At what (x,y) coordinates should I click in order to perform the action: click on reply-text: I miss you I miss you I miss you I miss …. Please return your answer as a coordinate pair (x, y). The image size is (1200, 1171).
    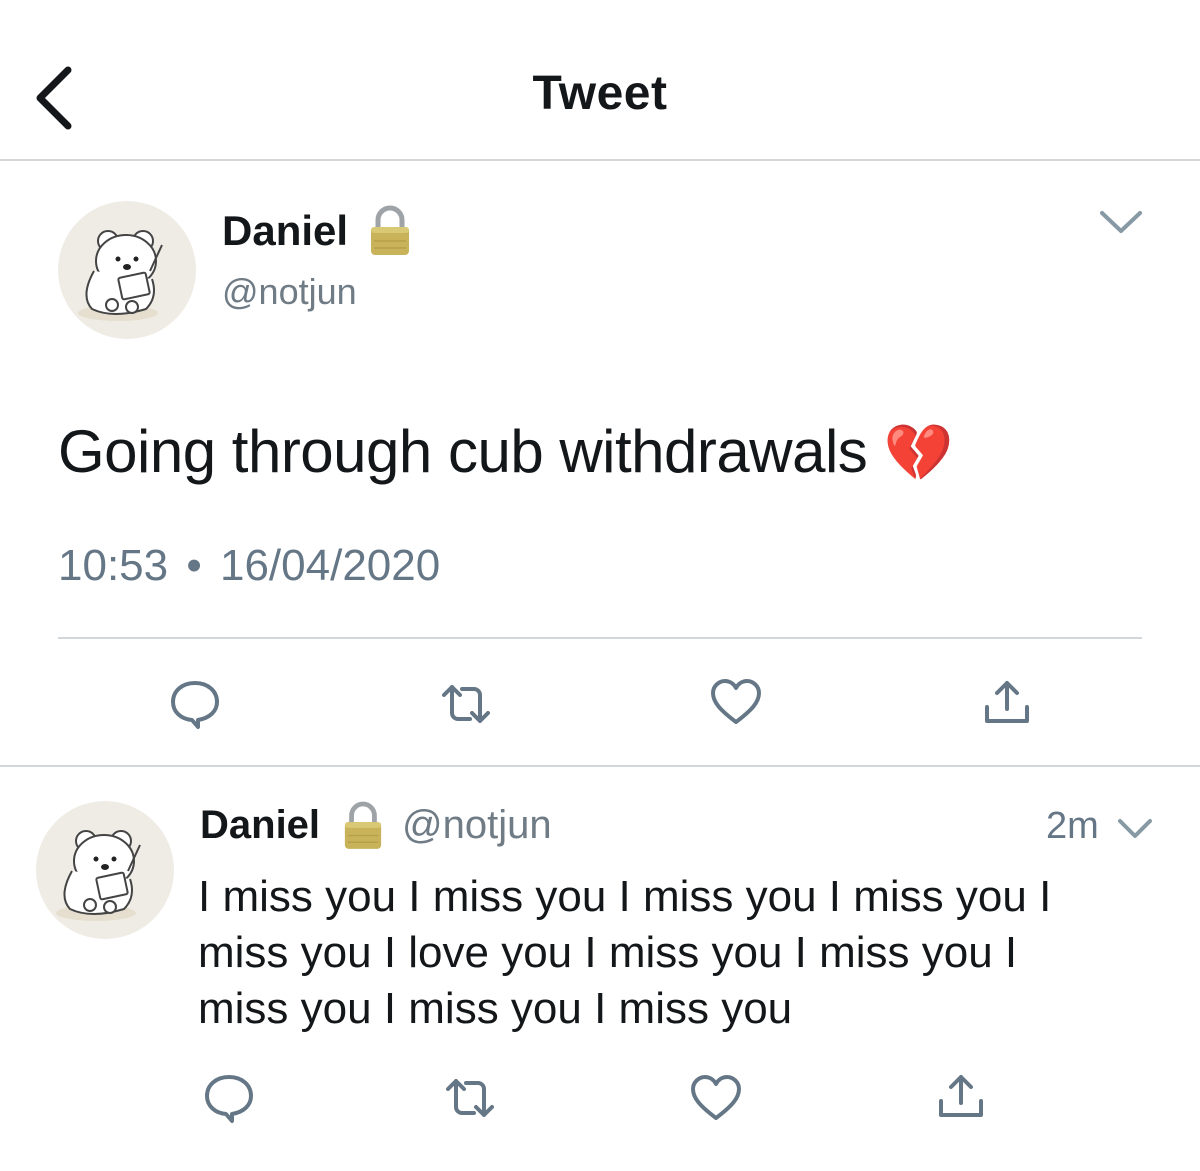
    Looking at the image, I should click on (625, 952).